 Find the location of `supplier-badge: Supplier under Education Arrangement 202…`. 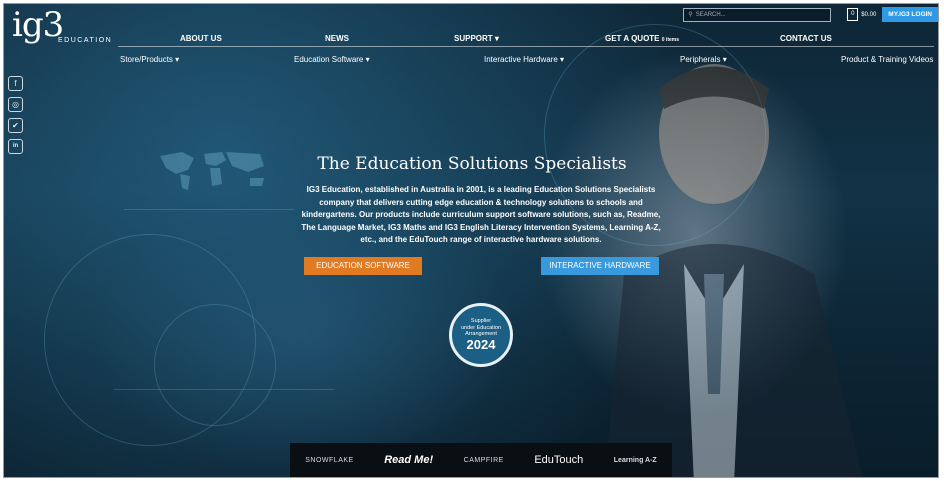

supplier-badge: Supplier under Education Arrangement 202… is located at coordinates (481, 335).